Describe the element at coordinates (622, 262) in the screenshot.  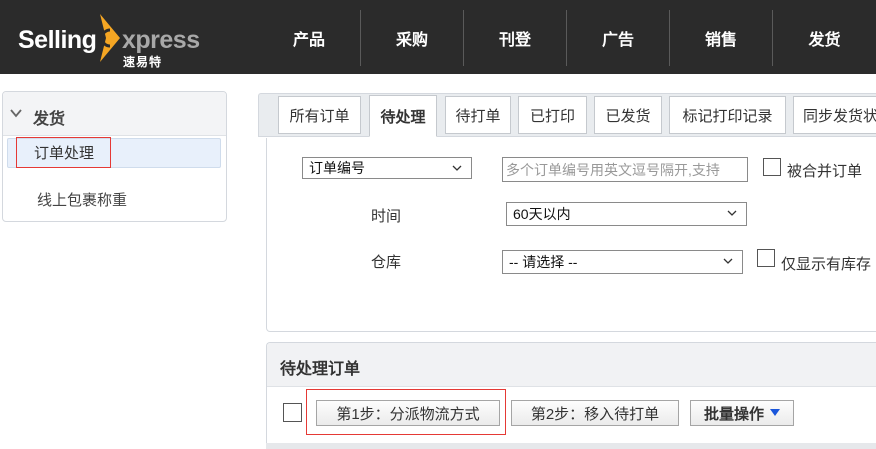
I see `warehouse-select: -- 请选择 --` at that location.